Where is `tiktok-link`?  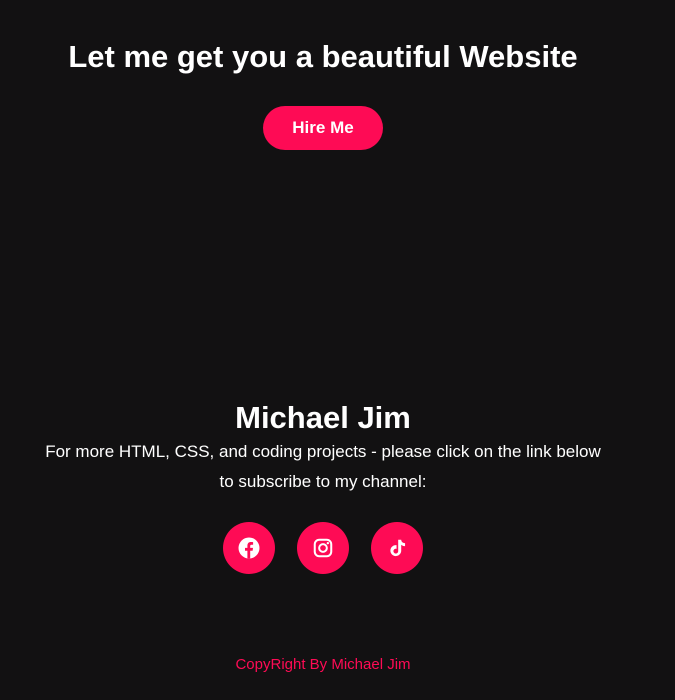
tiktok-link is located at coordinates (397, 548).